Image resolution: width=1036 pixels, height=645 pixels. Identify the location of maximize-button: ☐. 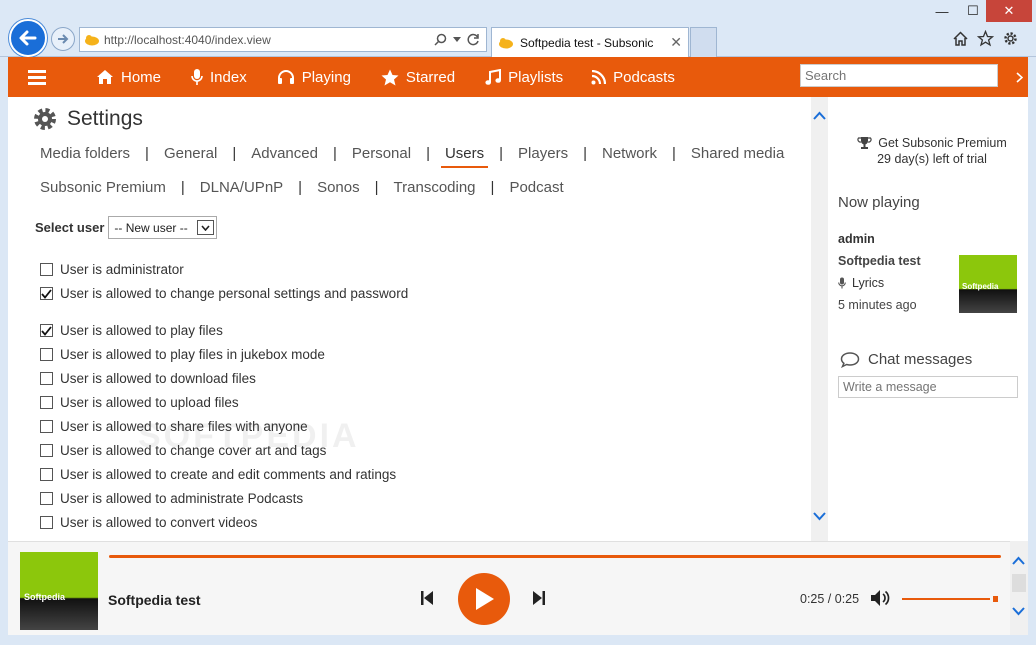
(973, 11).